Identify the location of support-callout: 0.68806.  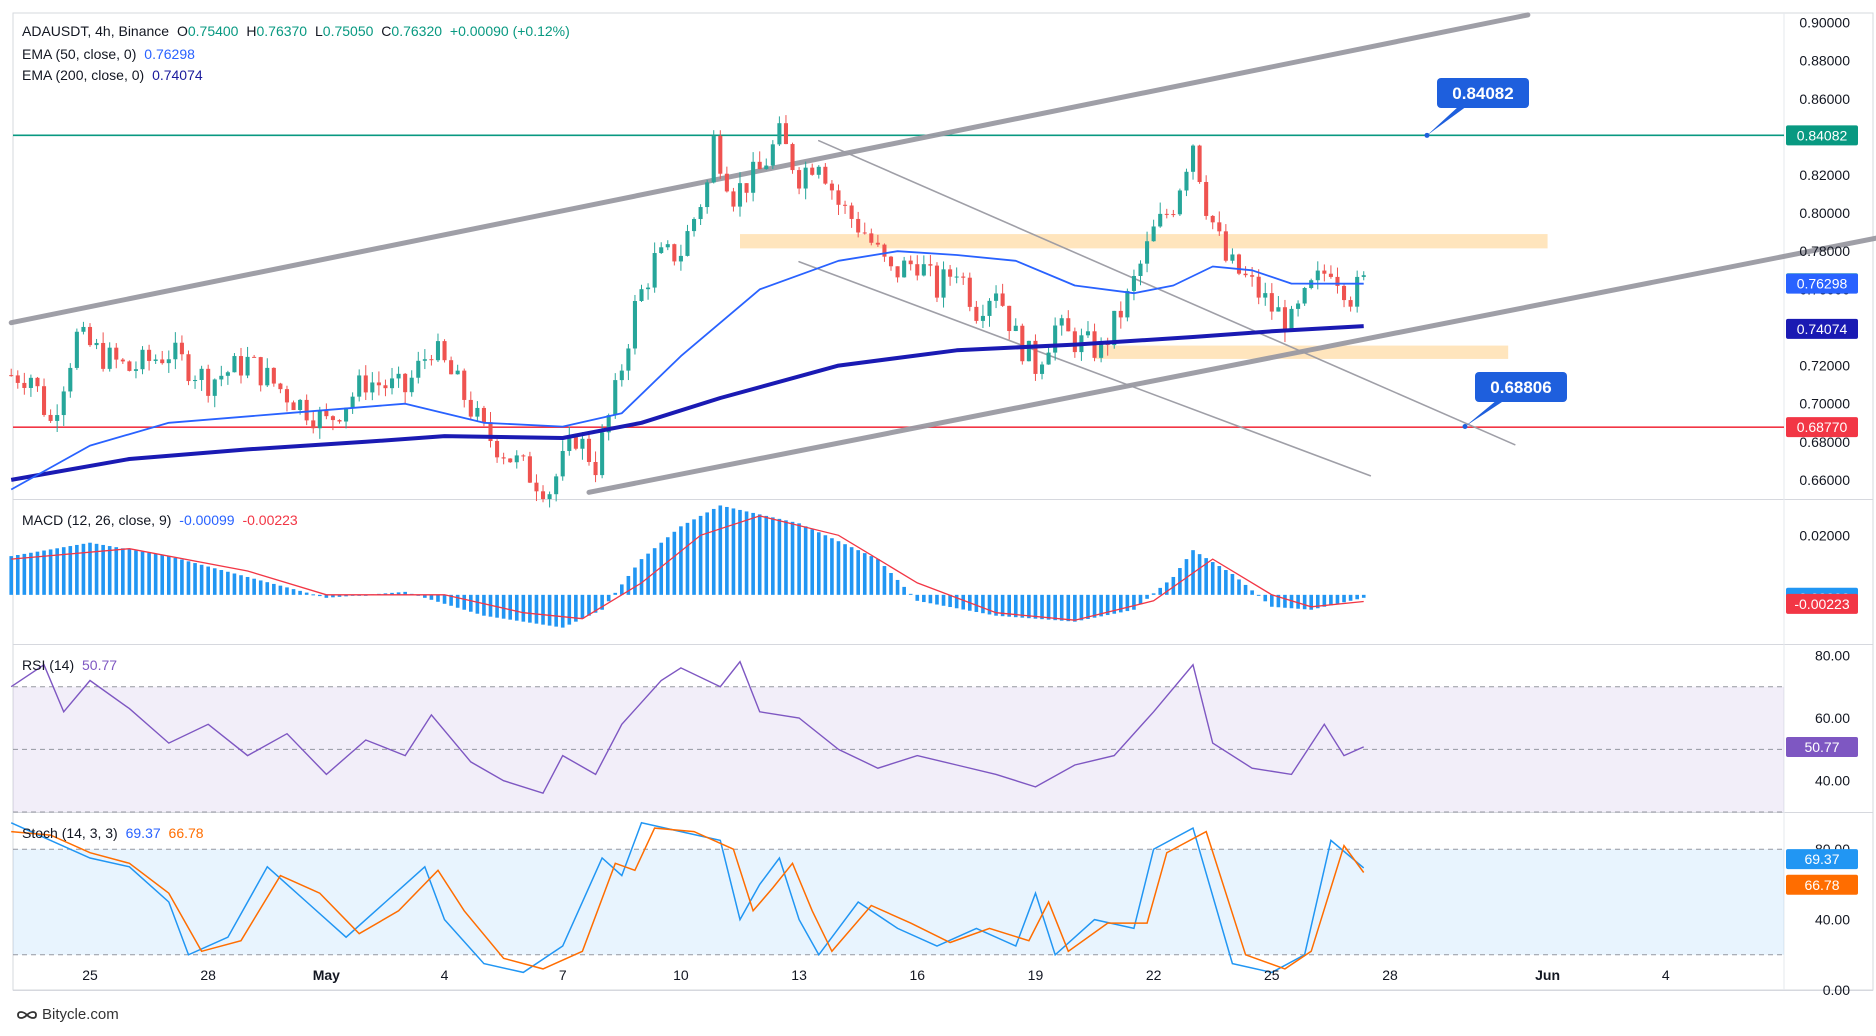
(1515, 400).